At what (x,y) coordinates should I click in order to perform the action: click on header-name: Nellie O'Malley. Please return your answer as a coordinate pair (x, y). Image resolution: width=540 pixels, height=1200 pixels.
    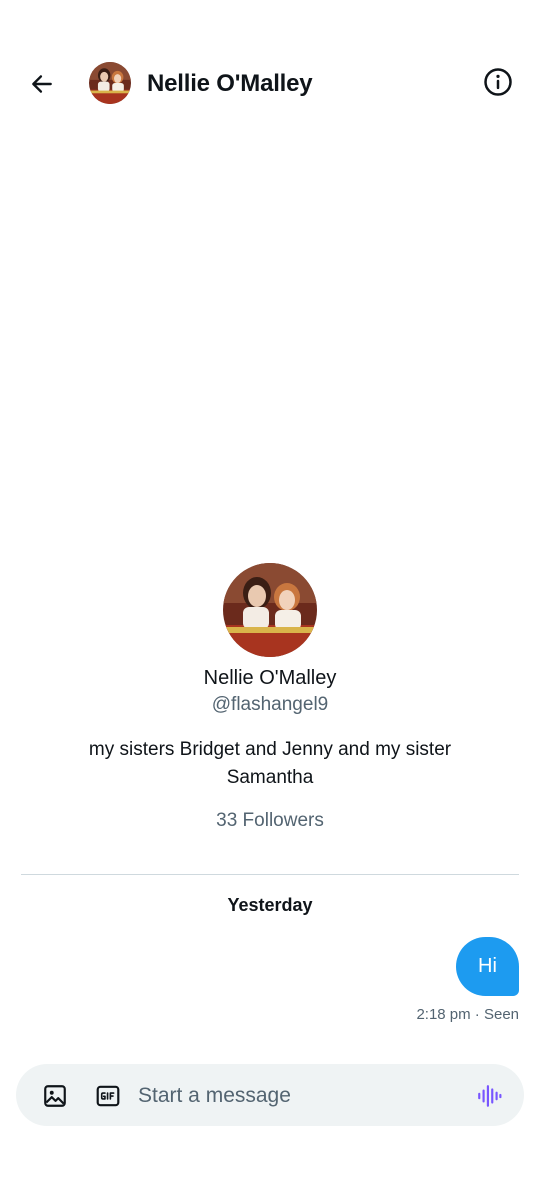
    Looking at the image, I should click on (230, 83).